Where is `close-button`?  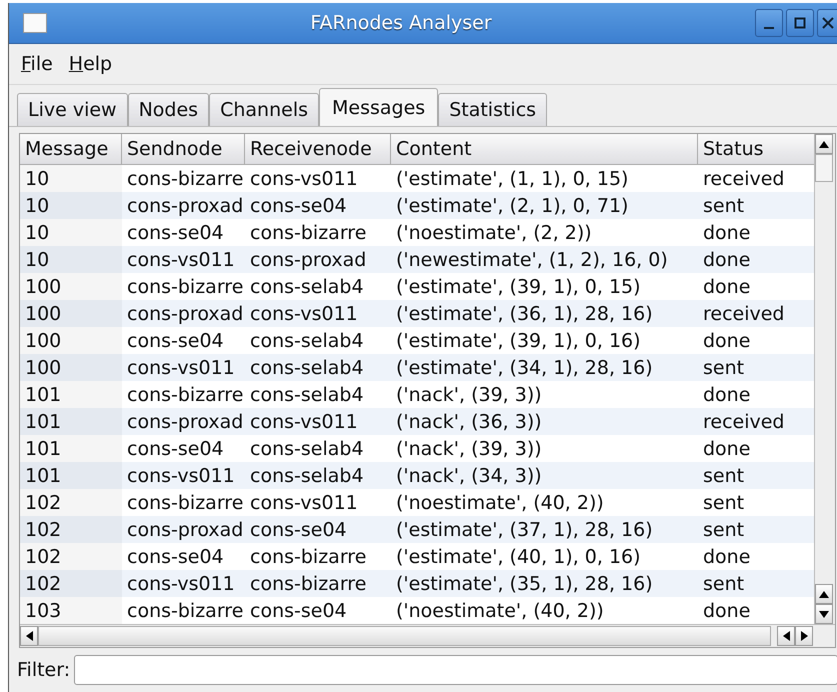
close-button is located at coordinates (827, 23).